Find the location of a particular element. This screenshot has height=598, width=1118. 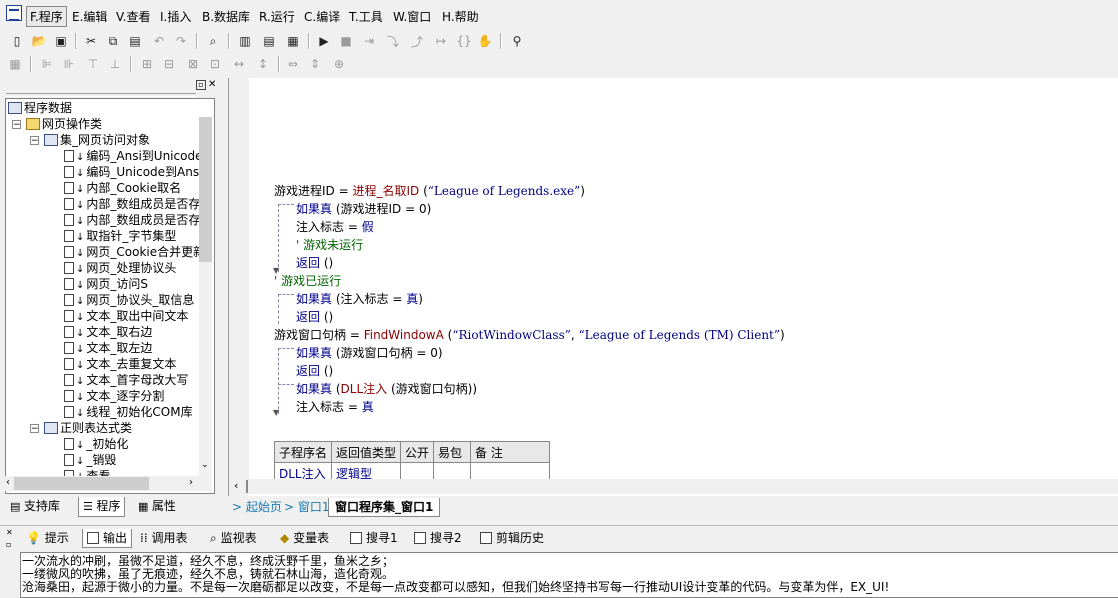

menu-help: H.帮助 is located at coordinates (460, 16).